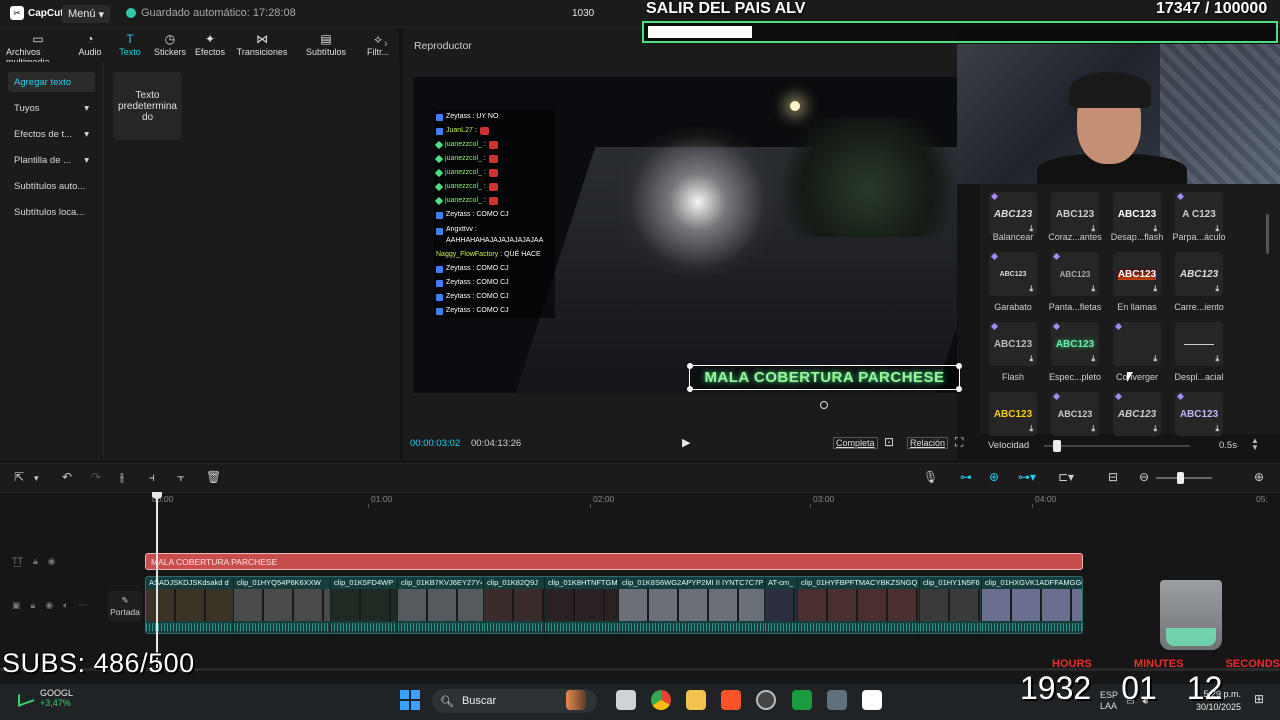  I want to click on text-animation-card: ⤓, so click(1137, 344).